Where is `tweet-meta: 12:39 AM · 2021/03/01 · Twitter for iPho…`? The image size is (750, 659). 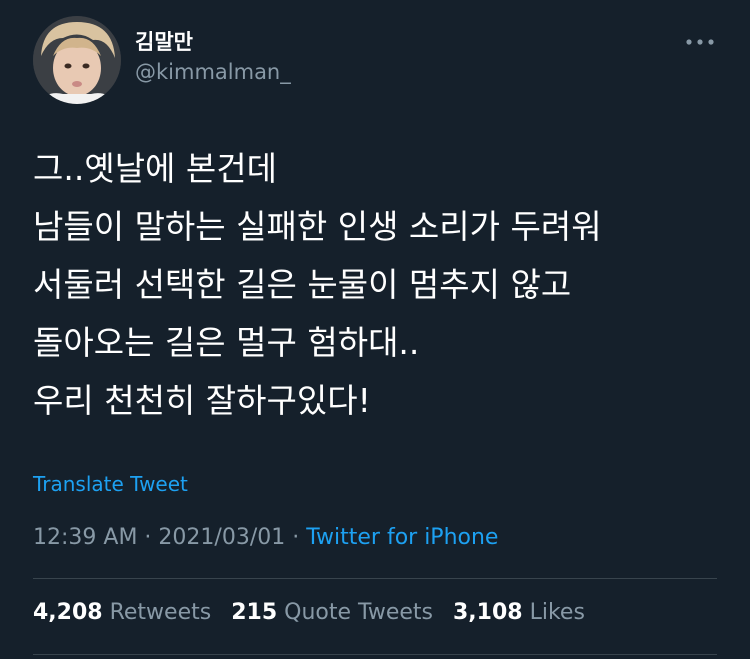
tweet-meta: 12:39 AM · 2021/03/01 · Twitter for iPho… is located at coordinates (265, 537).